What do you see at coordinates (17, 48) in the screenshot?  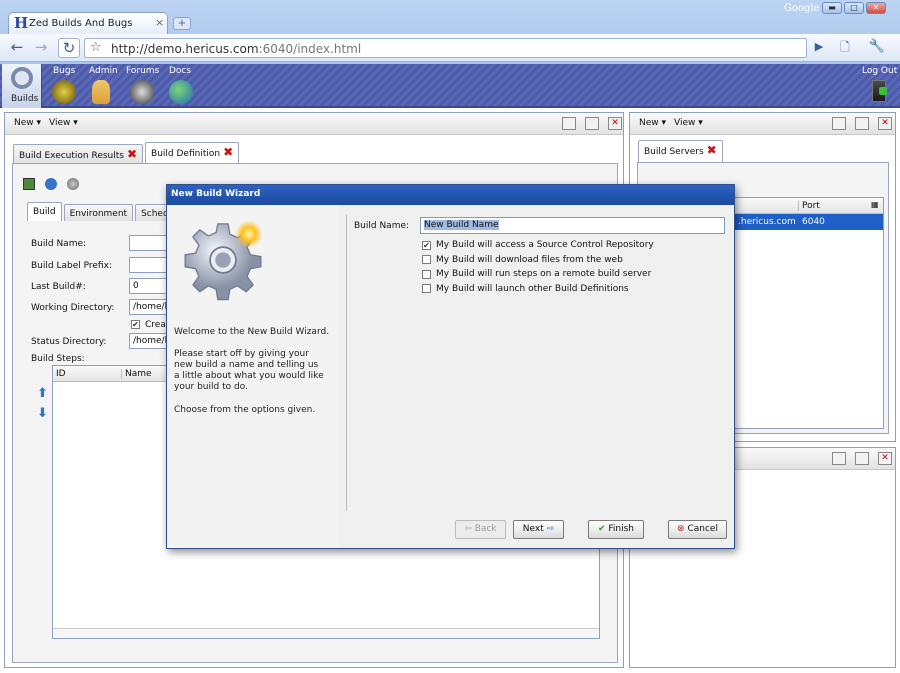 I see `back-arrow-icon: ←` at bounding box center [17, 48].